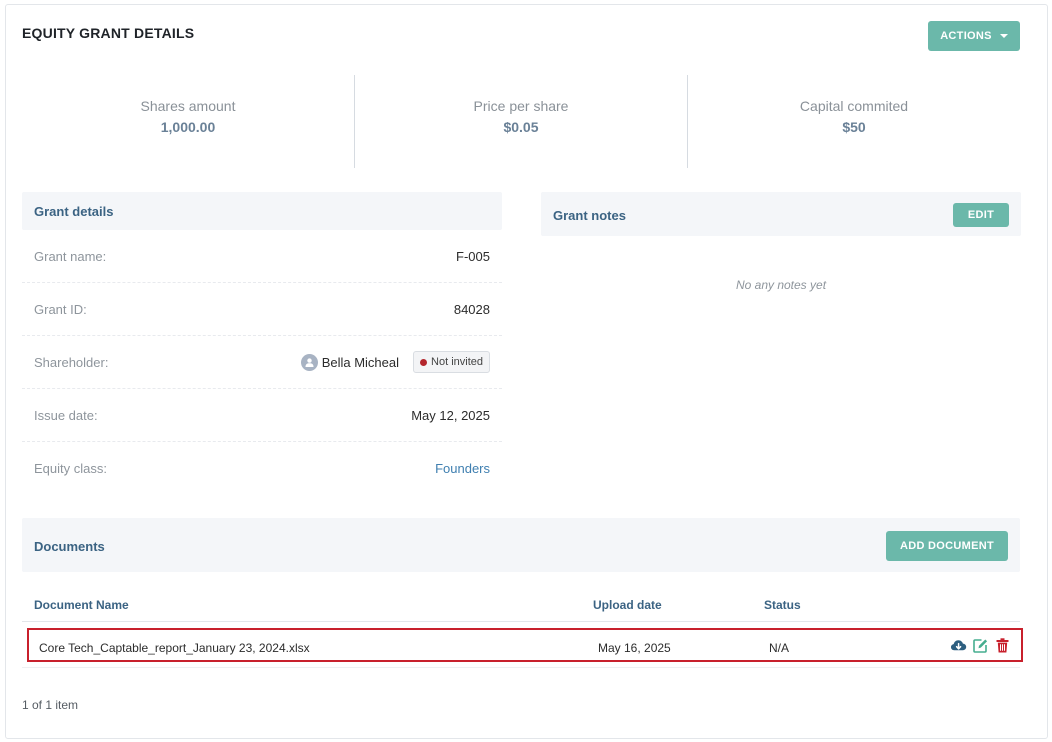  What do you see at coordinates (634, 648) in the screenshot?
I see `upload-date-cell: May 16, 2025` at bounding box center [634, 648].